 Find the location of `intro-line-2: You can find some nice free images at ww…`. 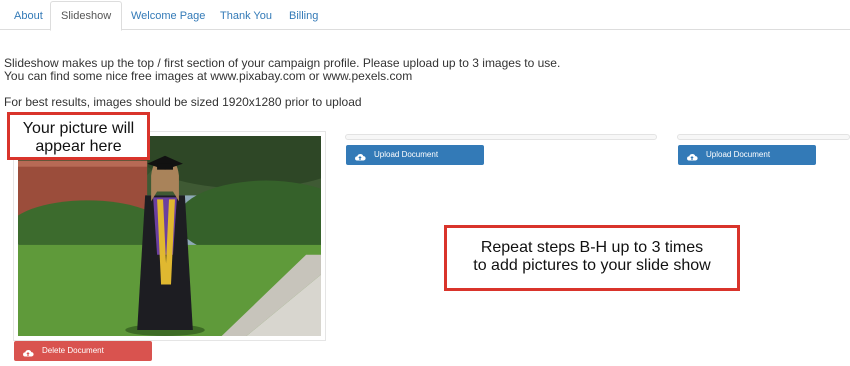

intro-line-2: You can find some nice free images at ww… is located at coordinates (208, 76).